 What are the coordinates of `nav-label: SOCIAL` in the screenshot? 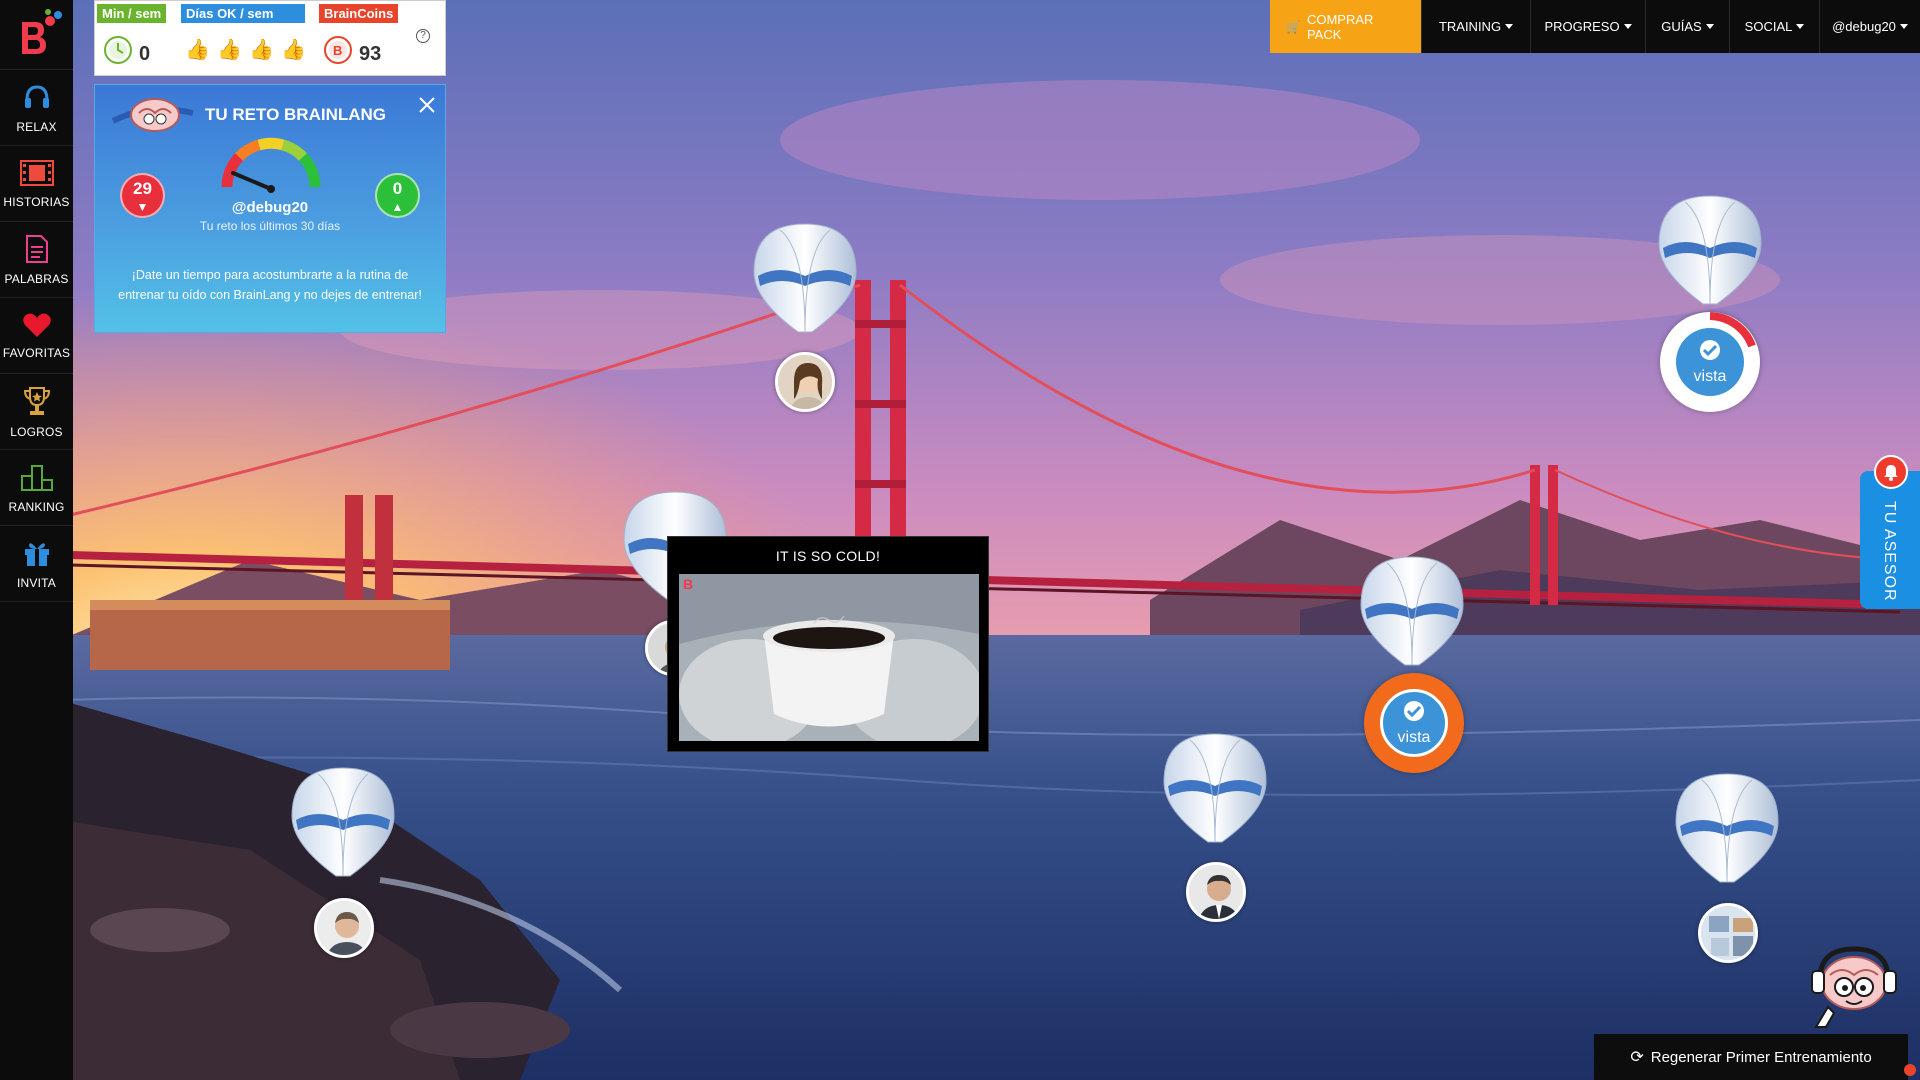 It's located at (1768, 26).